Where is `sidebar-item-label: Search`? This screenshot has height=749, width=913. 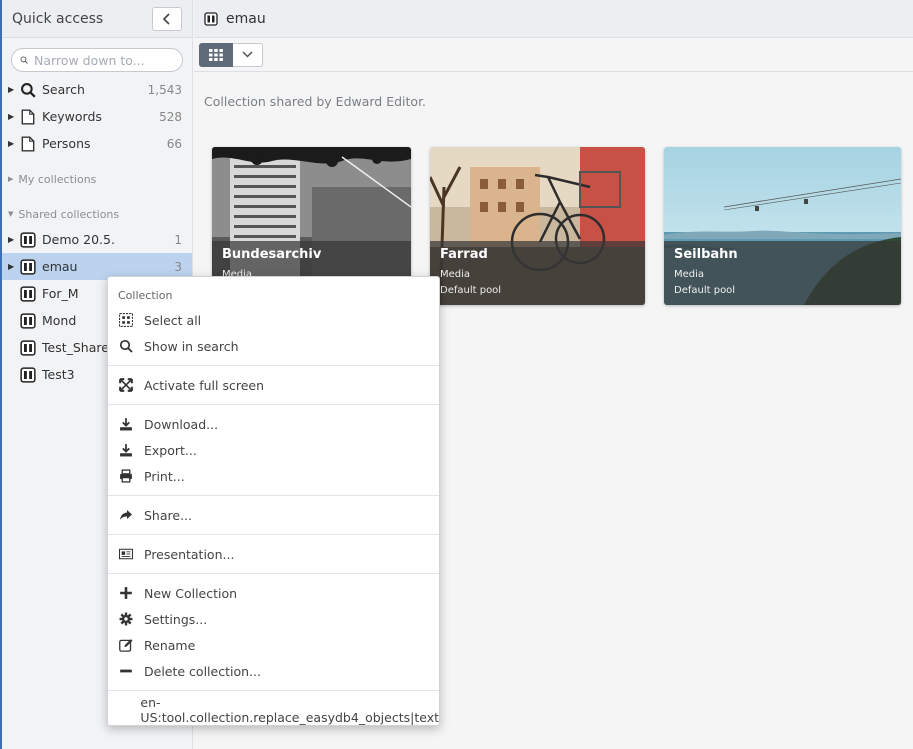
sidebar-item-label: Search is located at coordinates (63, 89).